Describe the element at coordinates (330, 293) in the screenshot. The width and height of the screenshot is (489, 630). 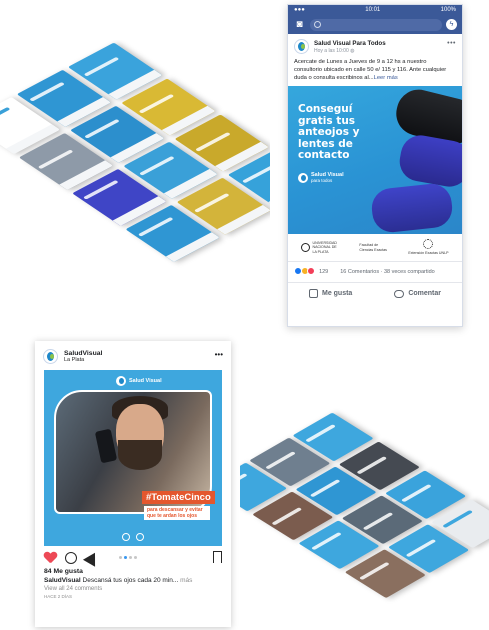
I see `like-button: Me gusta` at that location.